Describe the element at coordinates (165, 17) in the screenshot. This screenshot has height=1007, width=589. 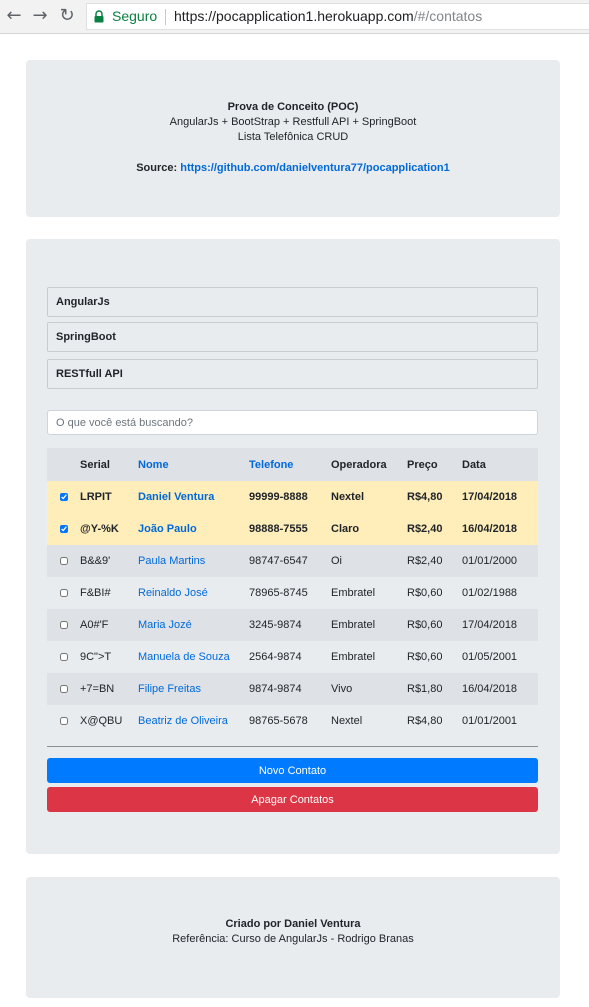
I see `address-separator` at that location.